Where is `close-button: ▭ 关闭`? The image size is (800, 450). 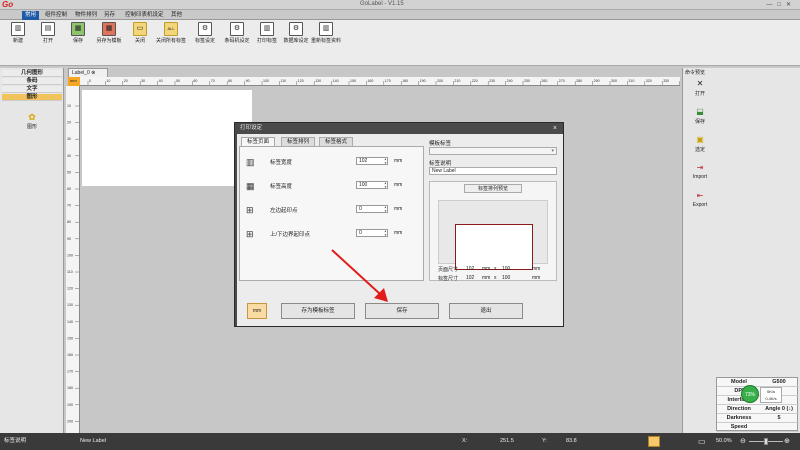
close-button: ▭ 关闭 is located at coordinates (140, 42).